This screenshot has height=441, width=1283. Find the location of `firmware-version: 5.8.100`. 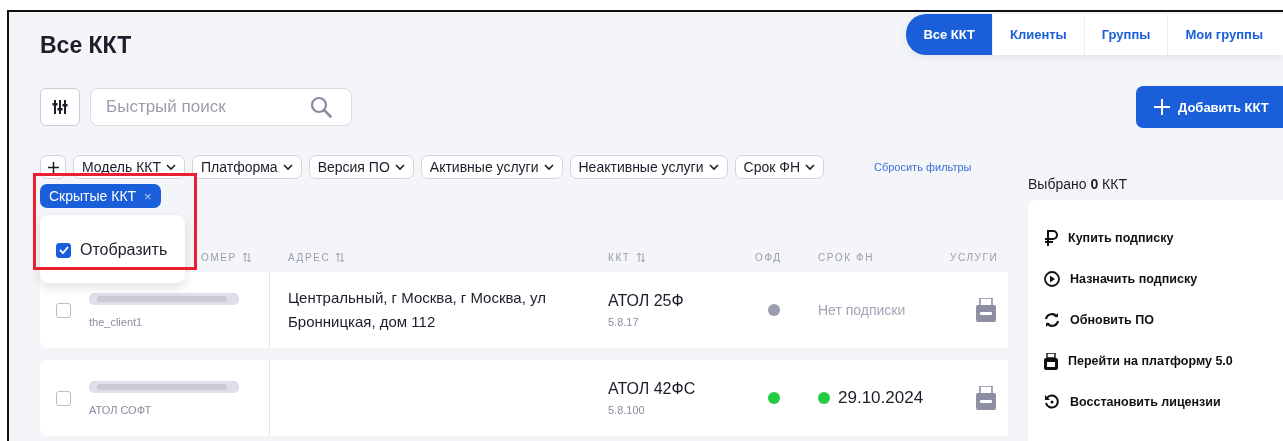

firmware-version: 5.8.100 is located at coordinates (626, 410).